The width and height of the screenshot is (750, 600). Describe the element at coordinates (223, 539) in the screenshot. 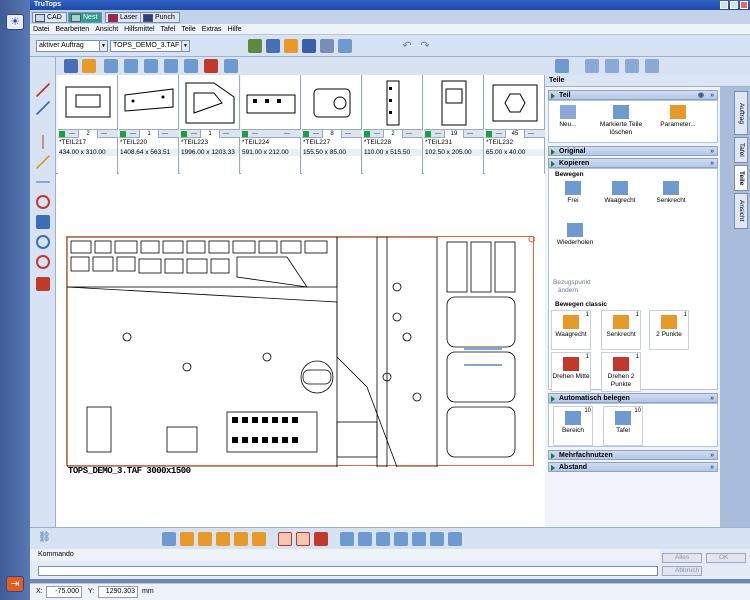

I see `zoom-out-icon` at that location.